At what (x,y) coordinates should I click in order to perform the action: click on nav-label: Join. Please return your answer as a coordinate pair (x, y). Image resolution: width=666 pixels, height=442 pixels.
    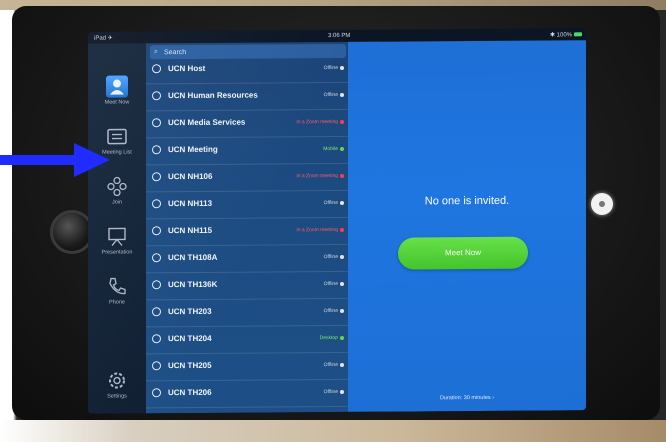
    Looking at the image, I should click on (117, 202).